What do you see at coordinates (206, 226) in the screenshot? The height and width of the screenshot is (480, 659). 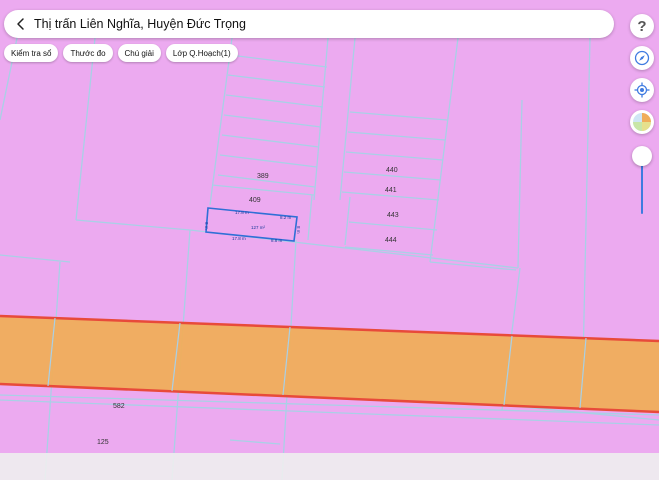 I see `dim-left-side: 8 m` at bounding box center [206, 226].